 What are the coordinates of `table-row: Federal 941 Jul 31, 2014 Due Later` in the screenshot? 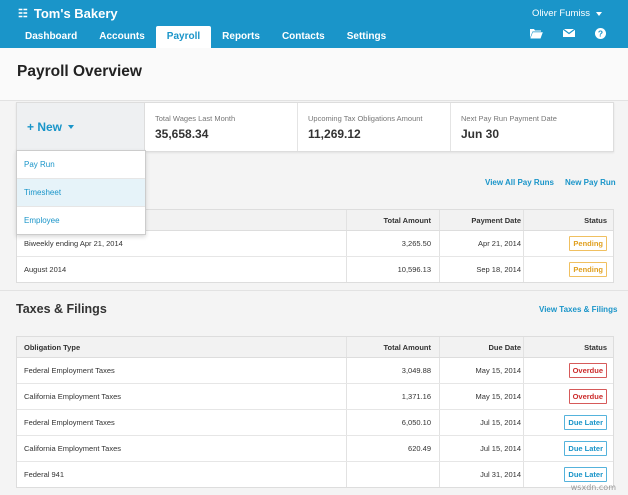 It's located at (315, 474).